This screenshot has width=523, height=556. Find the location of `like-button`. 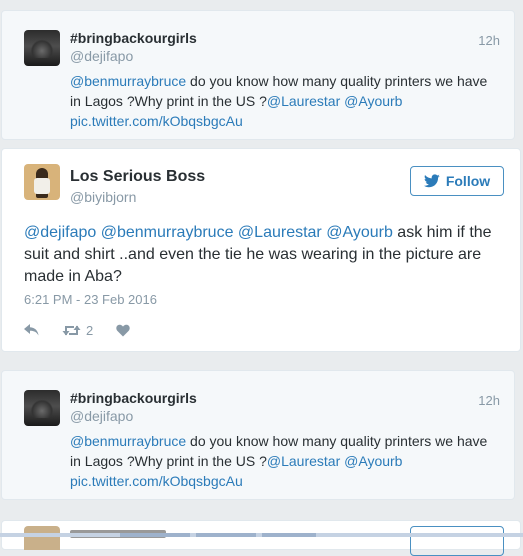

like-button is located at coordinates (123, 330).